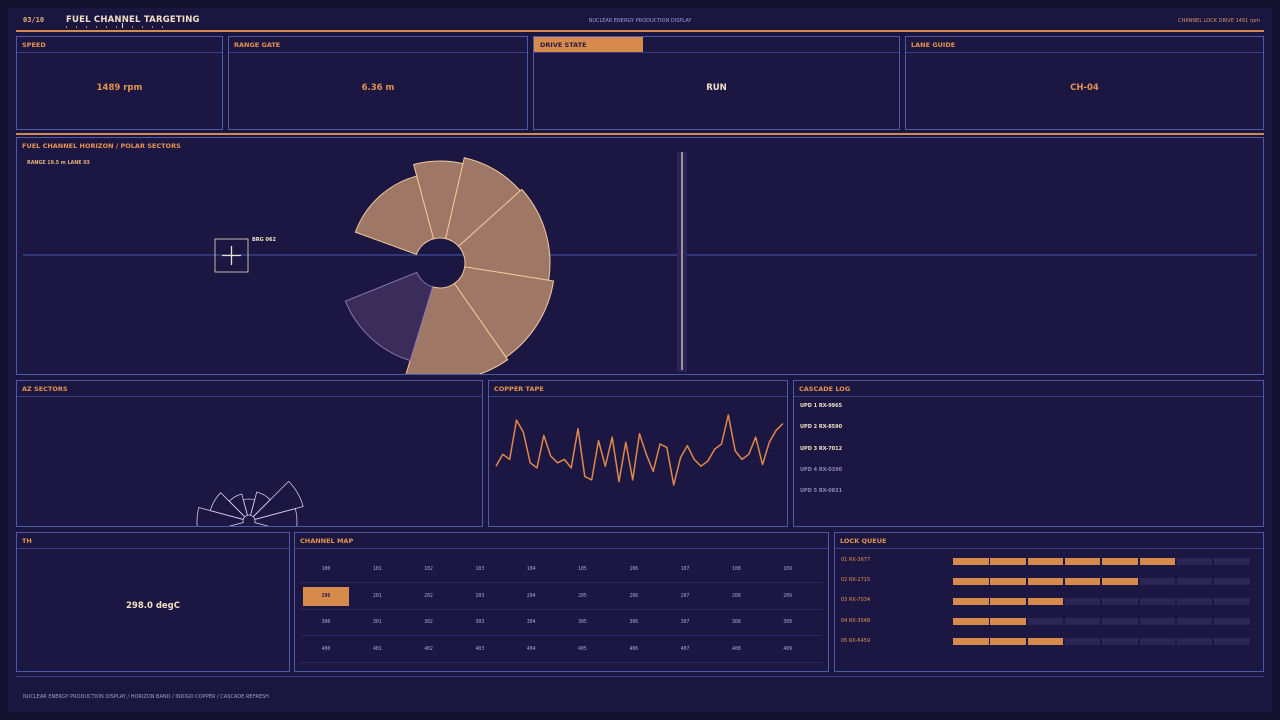  I want to click on lock-queue-label: 02 RX-2715, so click(856, 580).